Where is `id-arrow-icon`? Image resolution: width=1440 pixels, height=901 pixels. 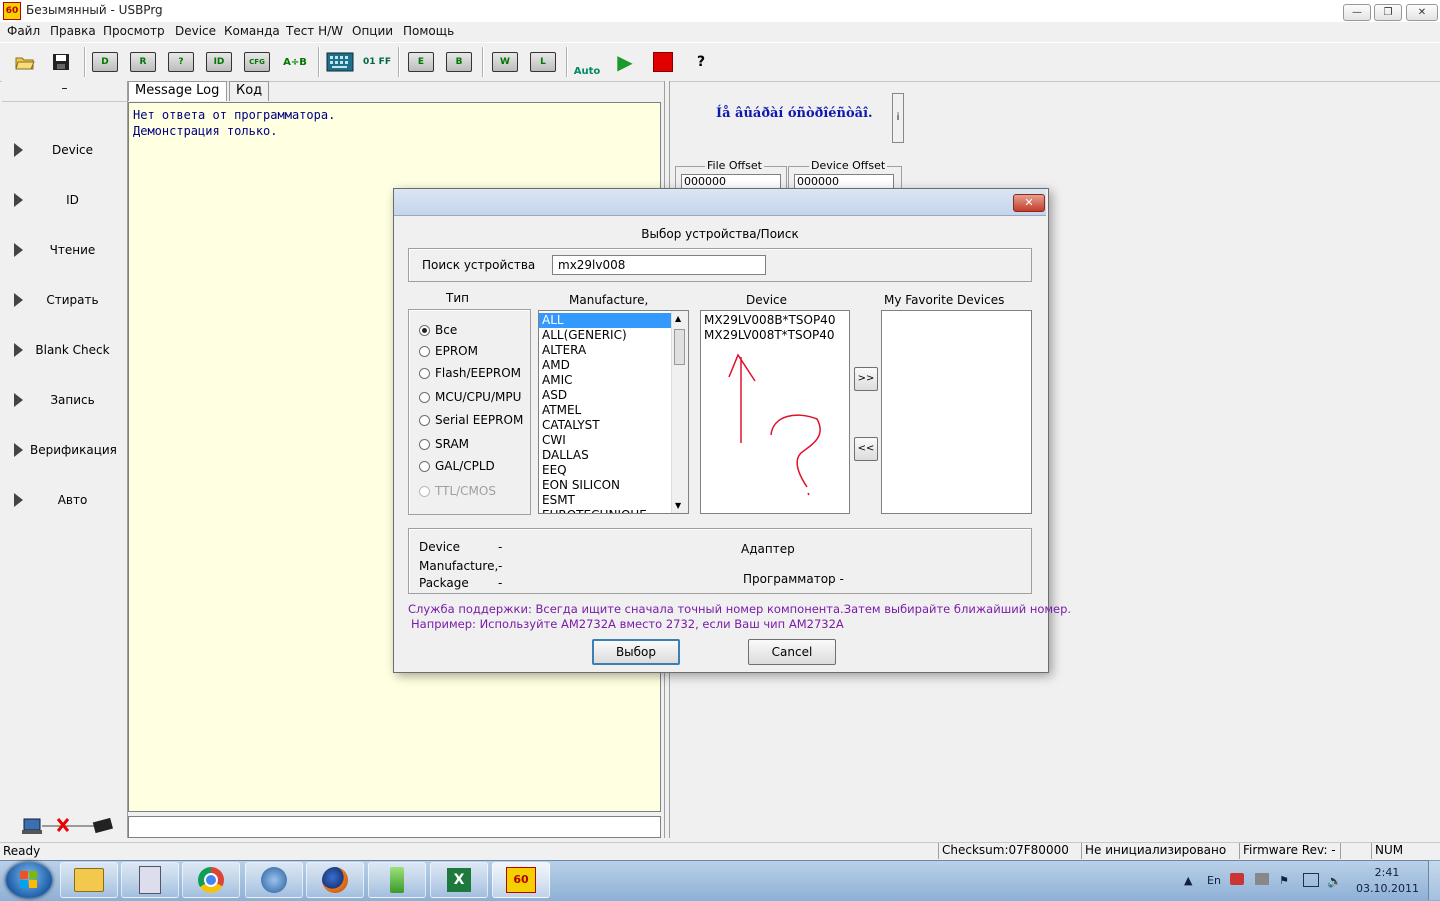 id-arrow-icon is located at coordinates (18, 200).